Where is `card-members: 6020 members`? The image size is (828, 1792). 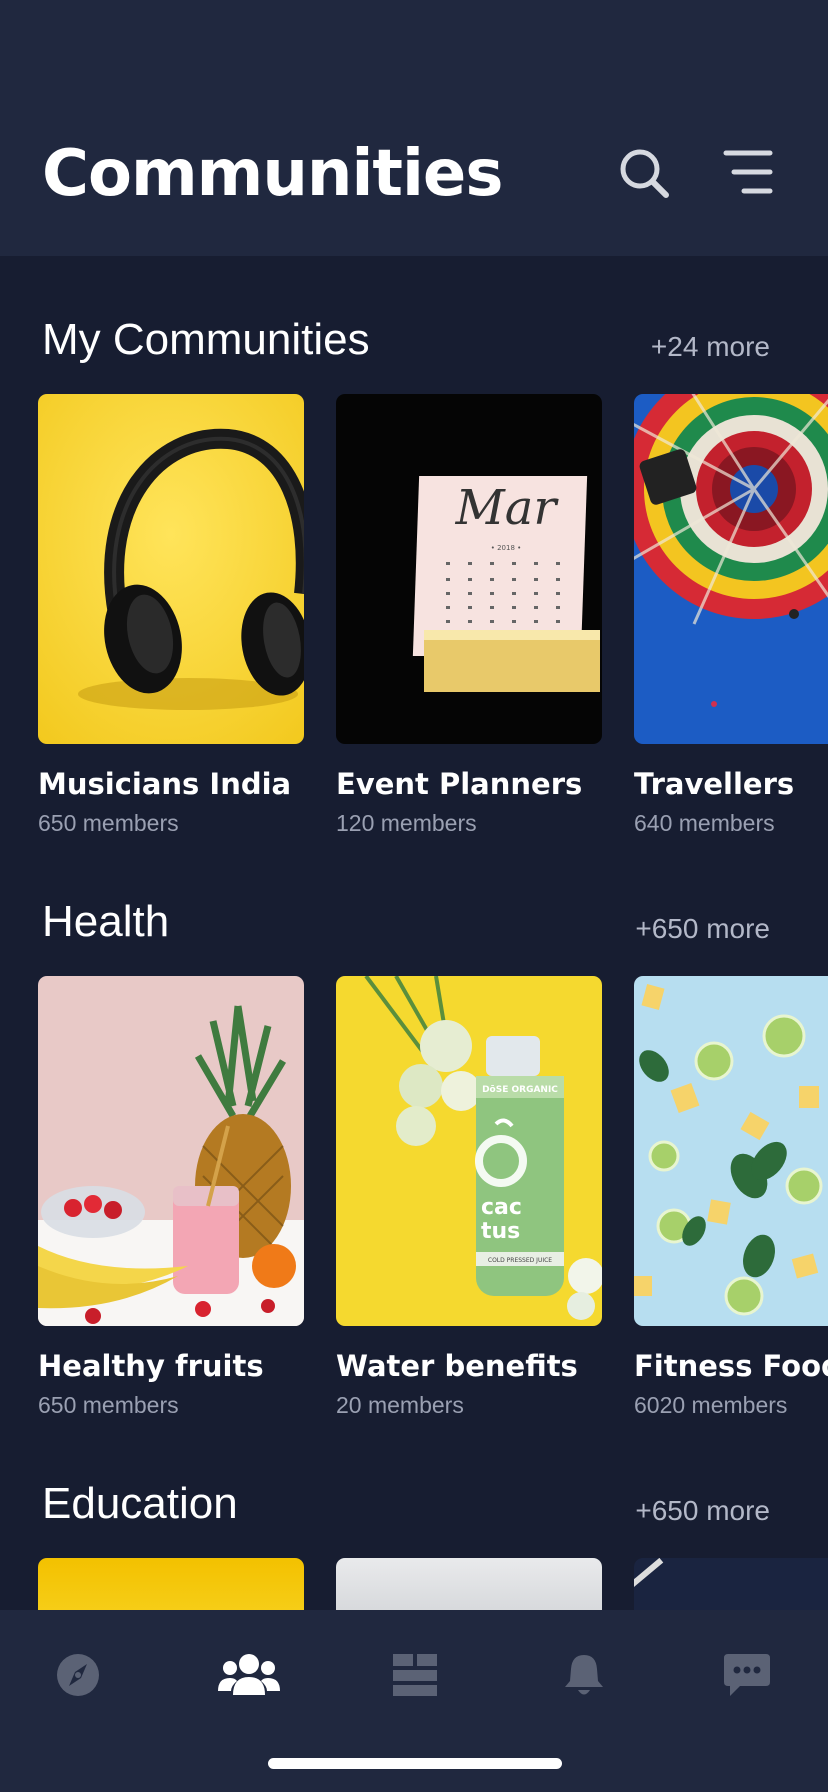
card-members: 6020 members is located at coordinates (711, 1405).